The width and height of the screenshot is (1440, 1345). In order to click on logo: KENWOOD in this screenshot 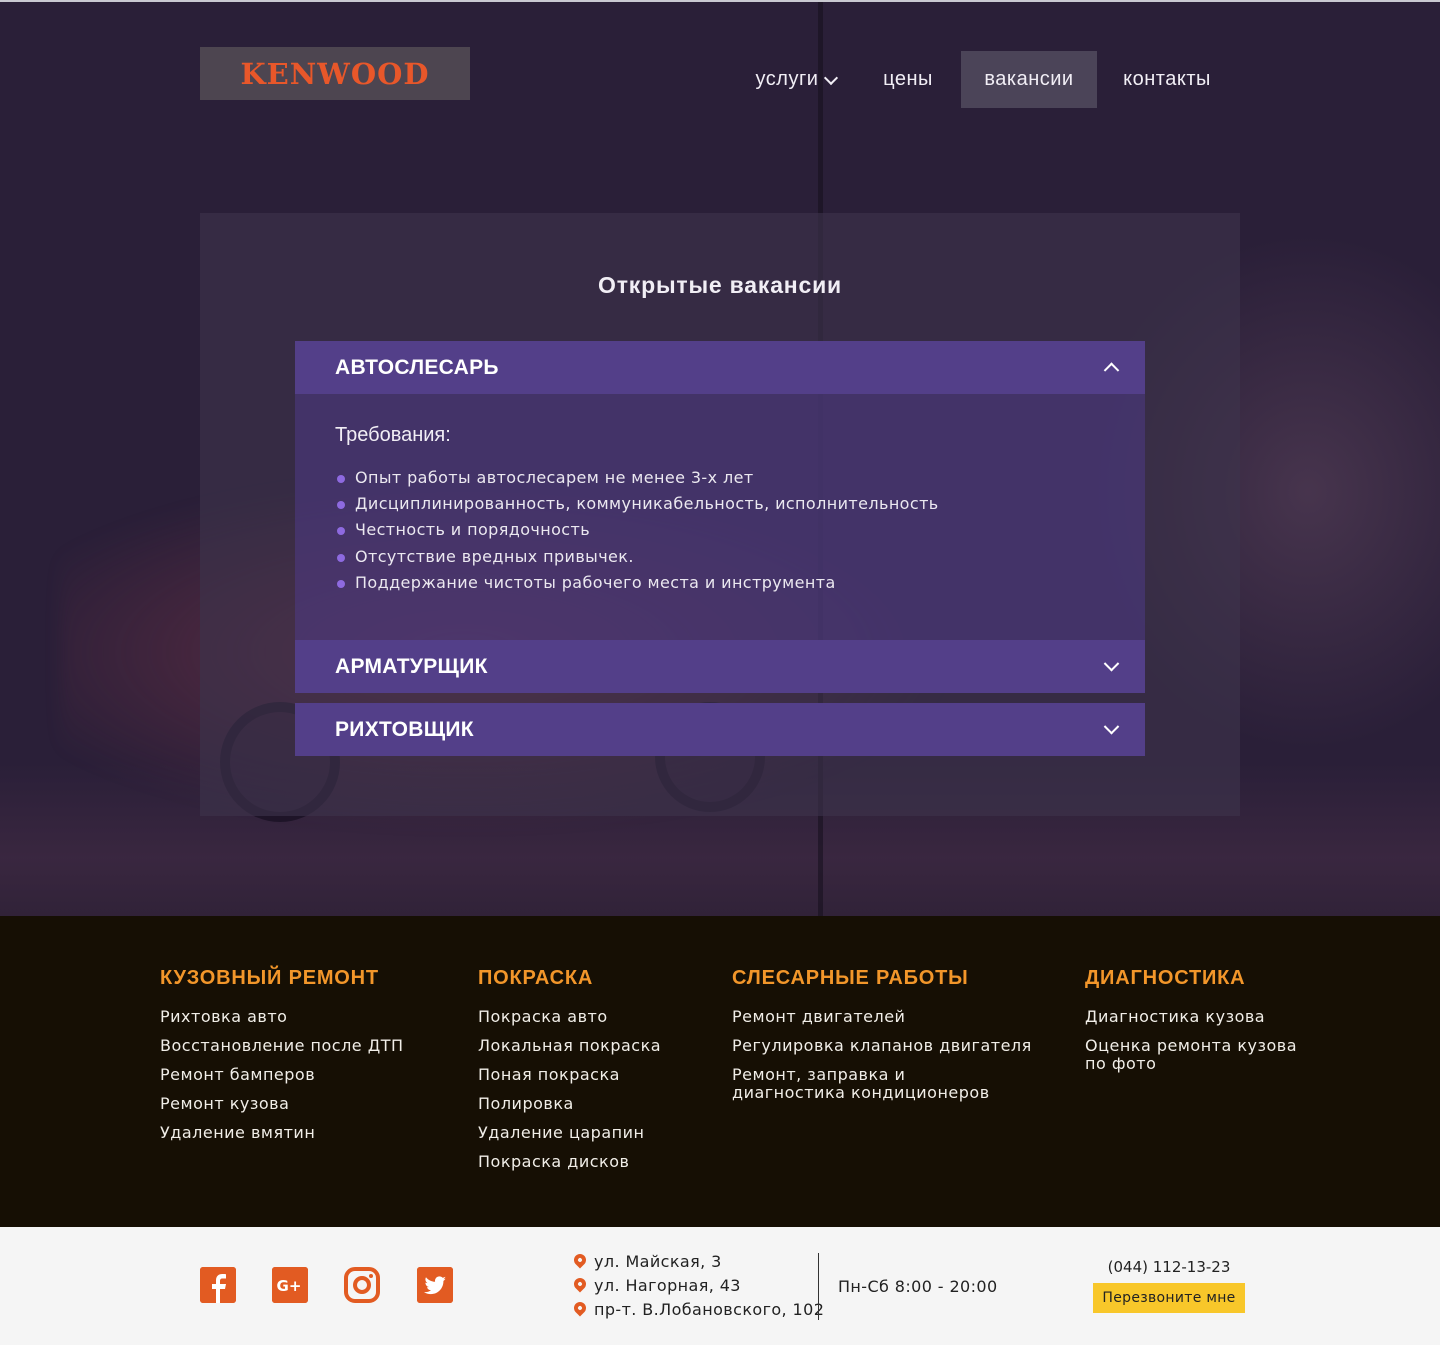, I will do `click(335, 73)`.